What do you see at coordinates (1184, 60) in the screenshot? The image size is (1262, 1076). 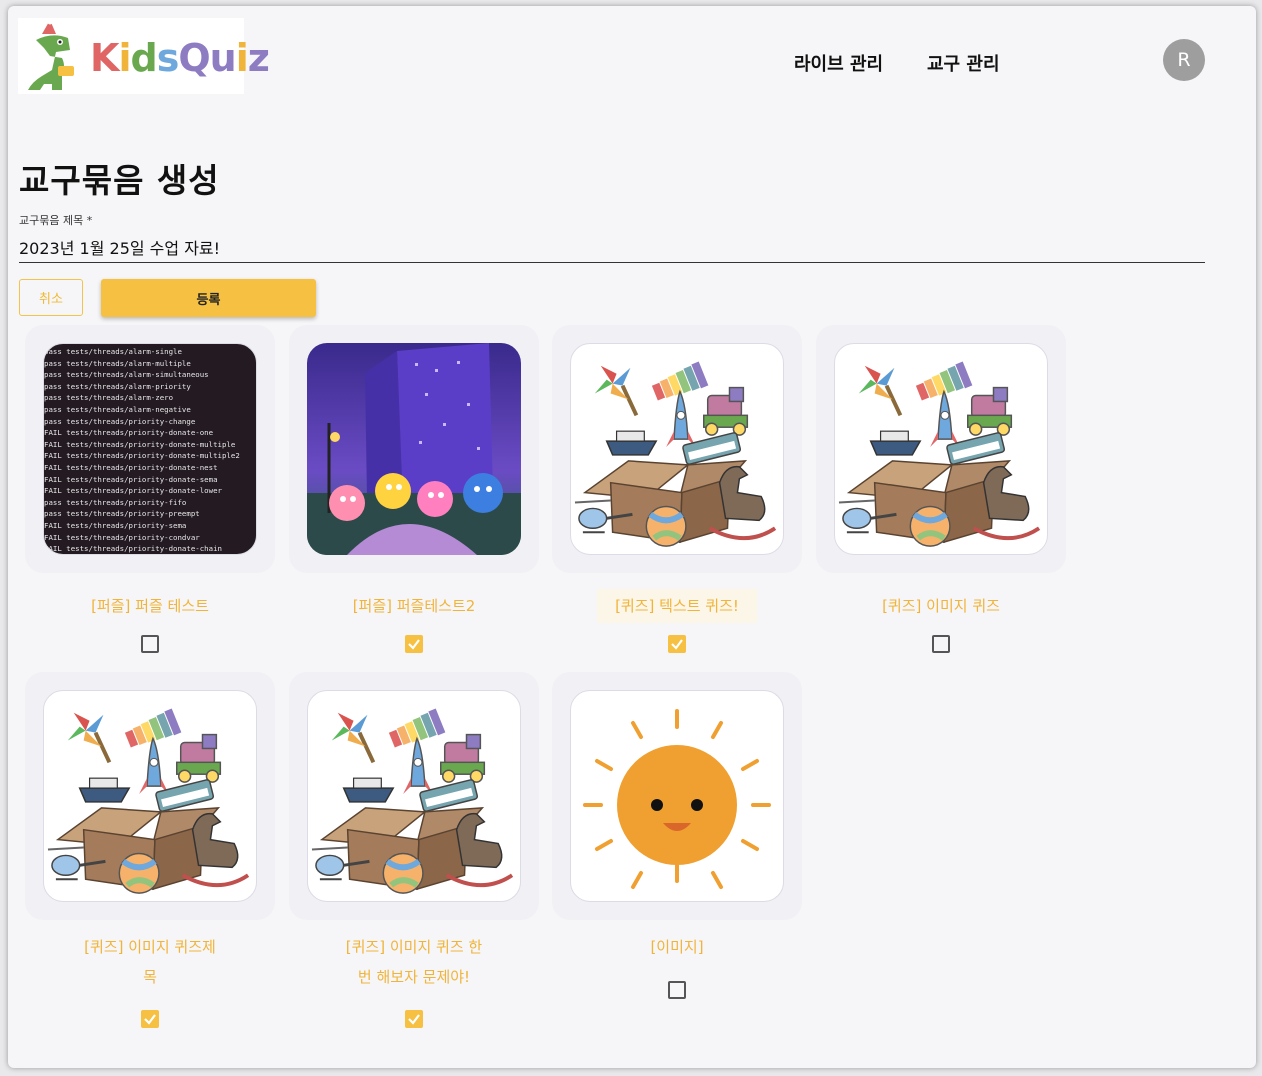 I see `avatar: R` at bounding box center [1184, 60].